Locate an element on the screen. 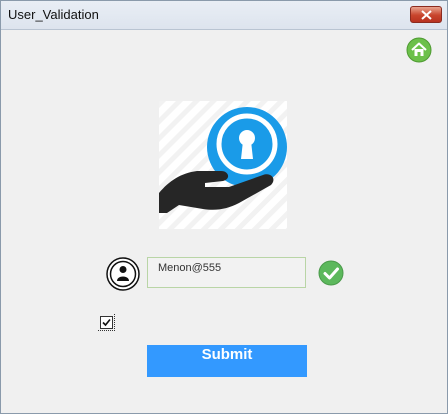 This screenshot has width=448, height=414. user-icon is located at coordinates (123, 274).